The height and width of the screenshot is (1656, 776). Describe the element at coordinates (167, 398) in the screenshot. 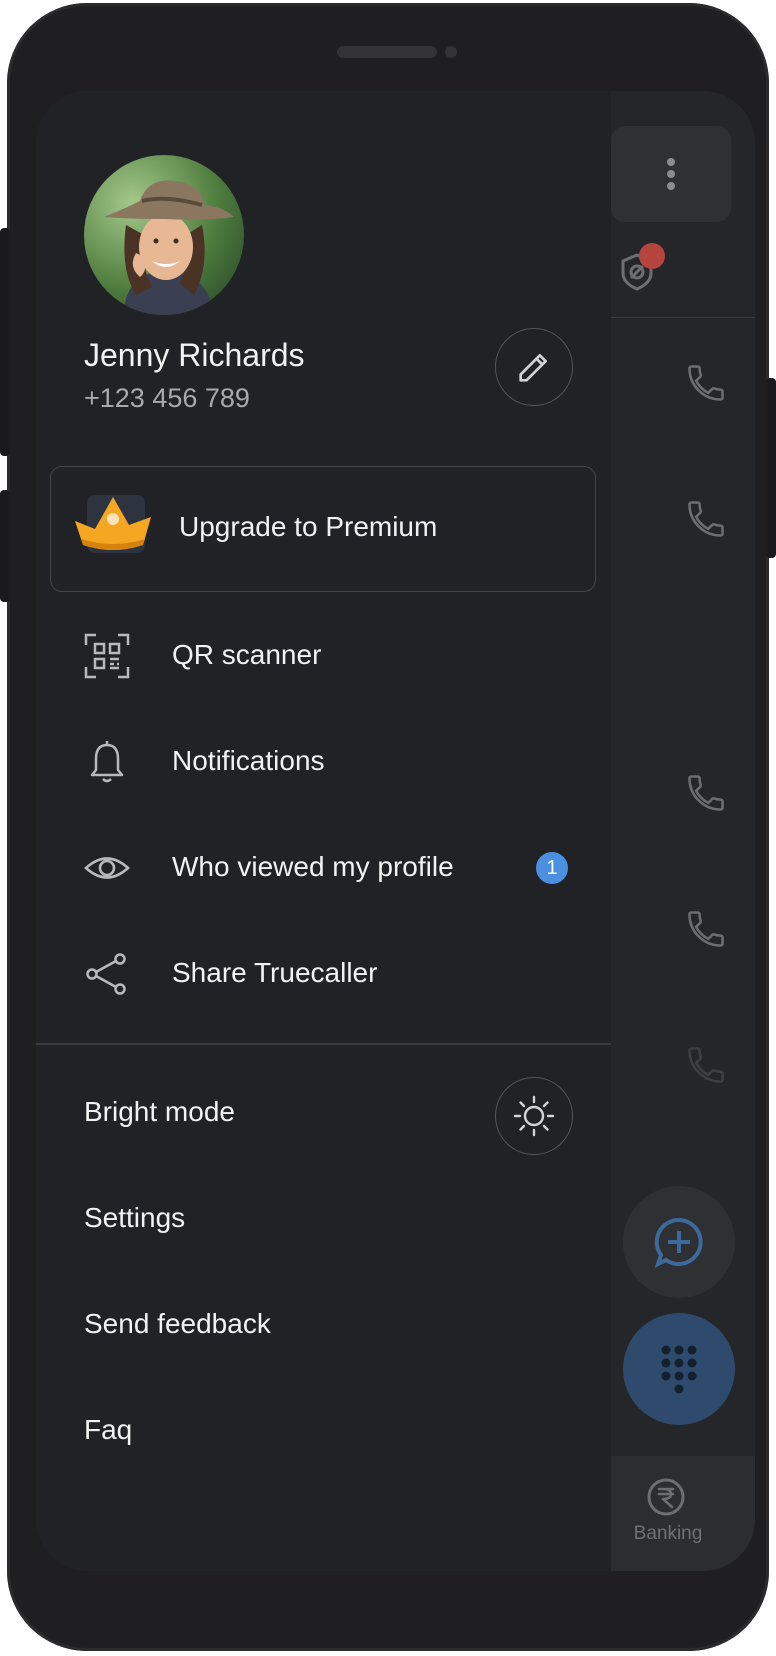

I see `user-phone: +123 456 789` at that location.